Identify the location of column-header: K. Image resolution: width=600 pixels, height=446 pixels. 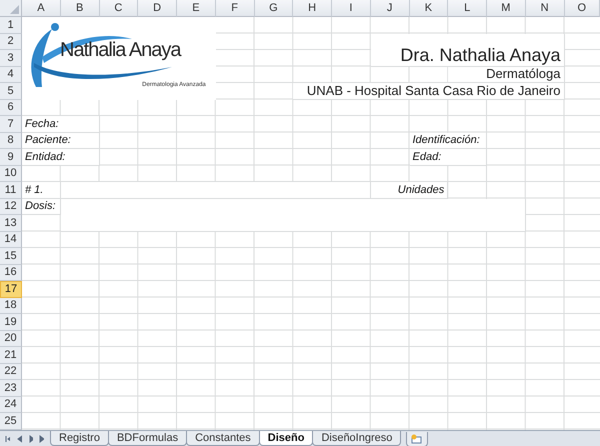
(429, 8).